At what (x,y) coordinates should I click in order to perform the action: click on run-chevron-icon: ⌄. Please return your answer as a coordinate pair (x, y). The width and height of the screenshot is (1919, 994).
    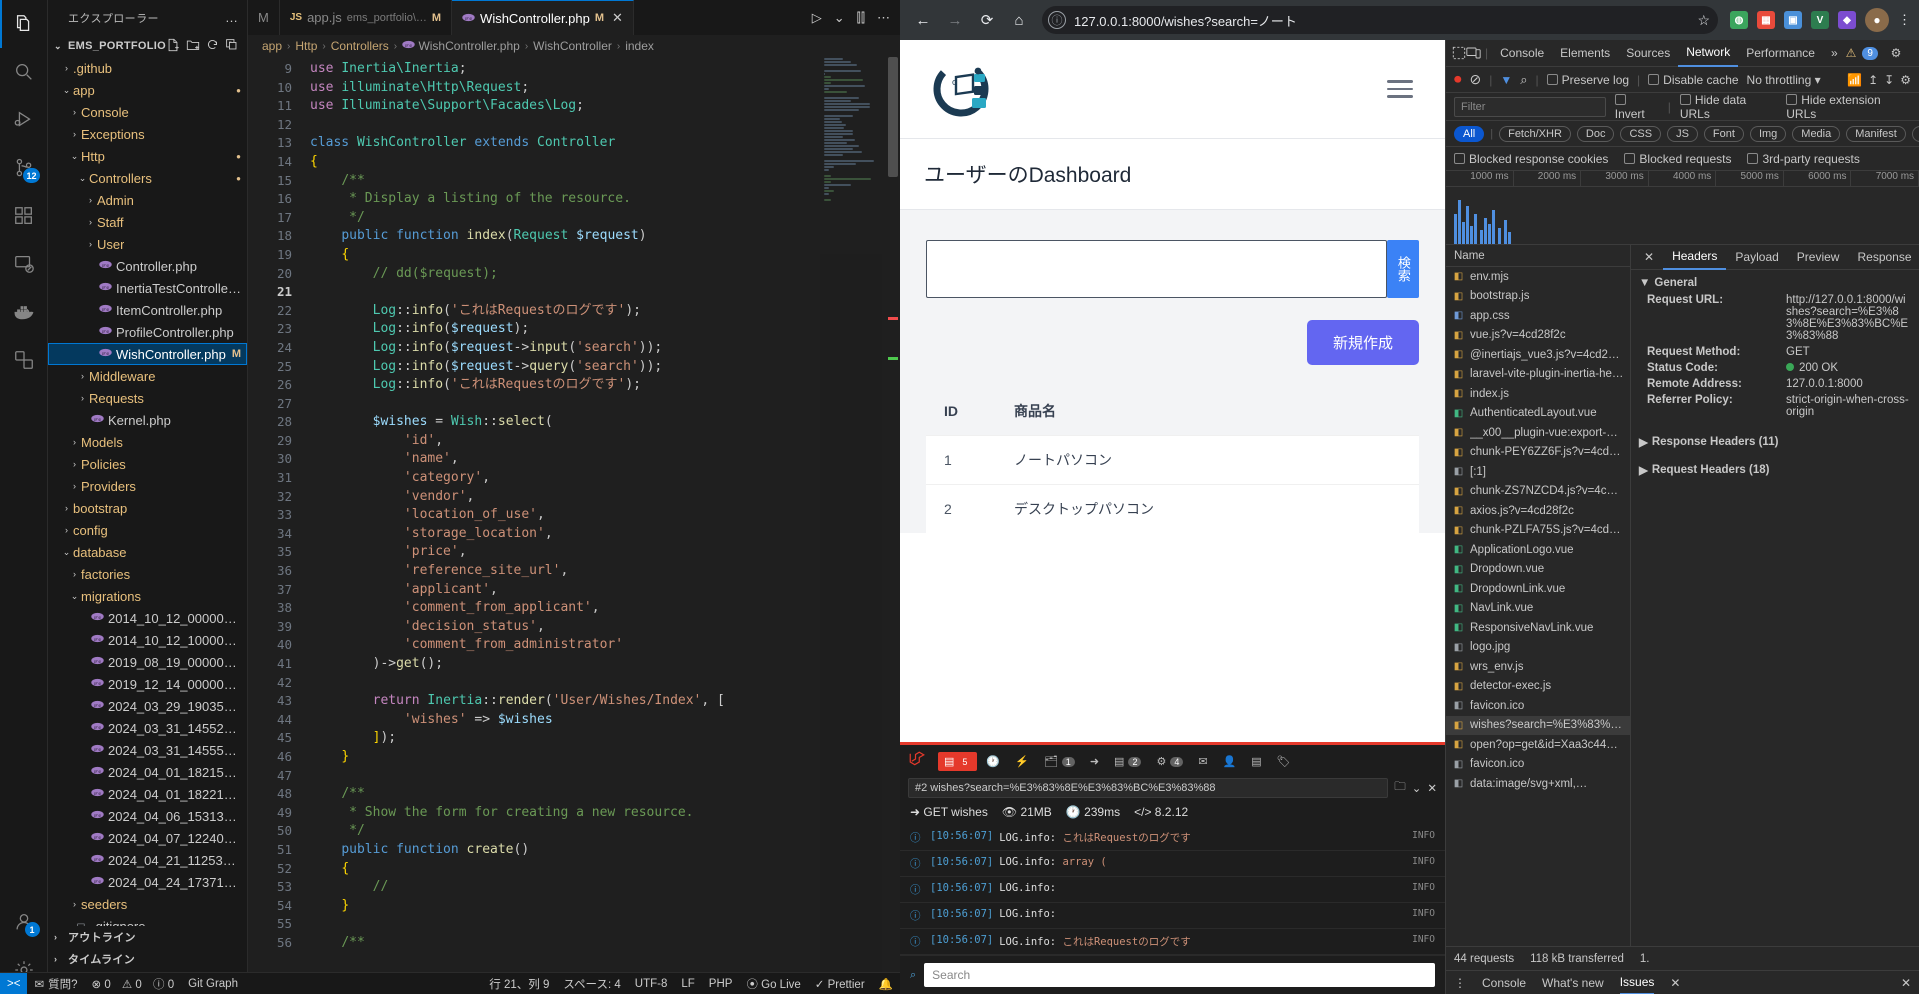
    Looking at the image, I should click on (839, 18).